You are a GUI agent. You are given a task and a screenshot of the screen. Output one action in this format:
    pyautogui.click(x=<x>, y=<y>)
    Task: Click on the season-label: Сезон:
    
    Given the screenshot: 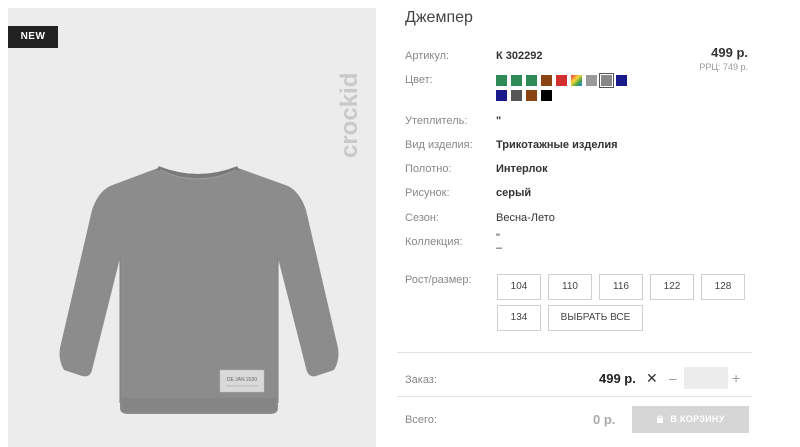 What is the action you would take?
    pyautogui.click(x=422, y=218)
    